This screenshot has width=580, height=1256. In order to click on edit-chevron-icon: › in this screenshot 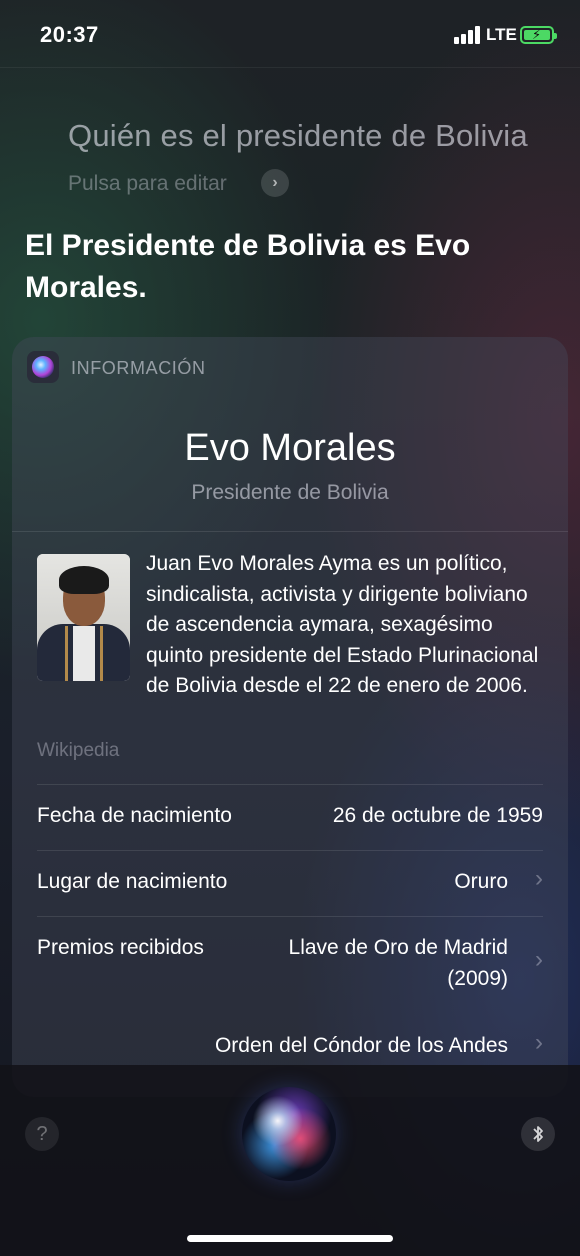, I will do `click(275, 183)`.